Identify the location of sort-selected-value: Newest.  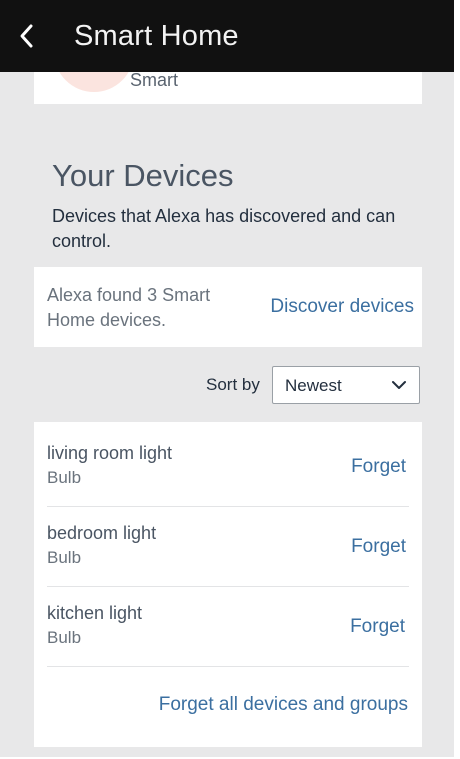
(313, 385).